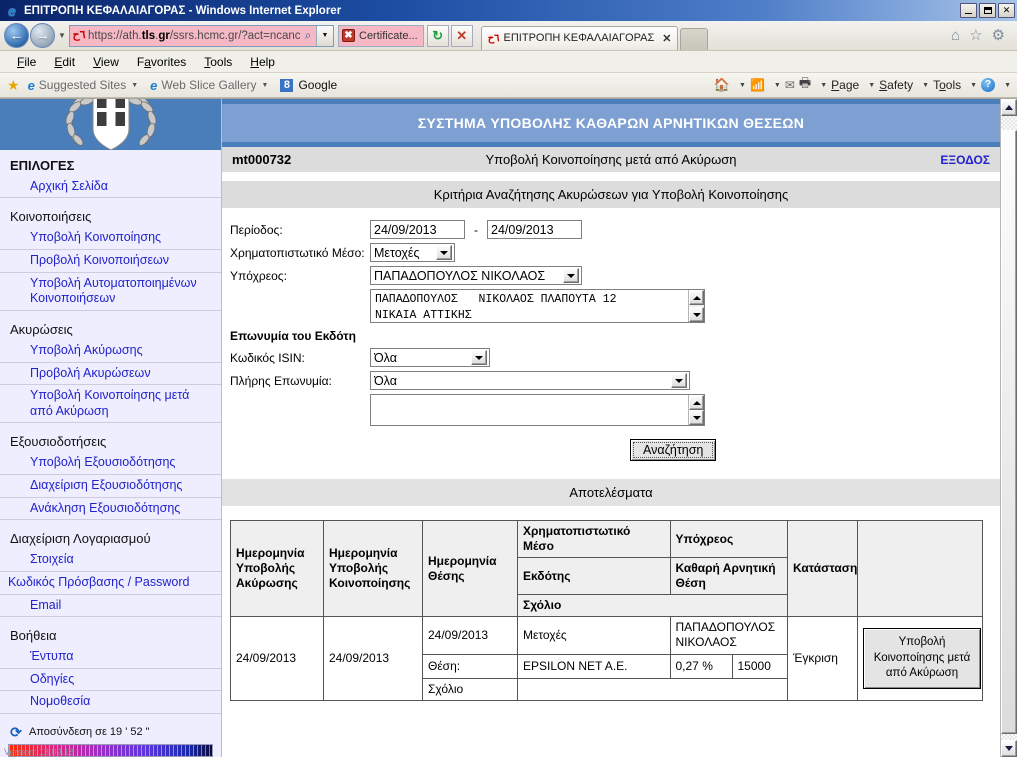 Image resolution: width=1017 pixels, height=757 pixels. I want to click on gear-icon: ⚙, so click(998, 35).